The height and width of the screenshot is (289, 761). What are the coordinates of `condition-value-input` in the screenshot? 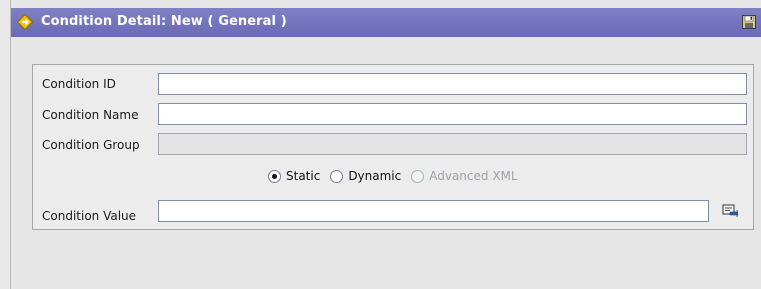 It's located at (433, 211).